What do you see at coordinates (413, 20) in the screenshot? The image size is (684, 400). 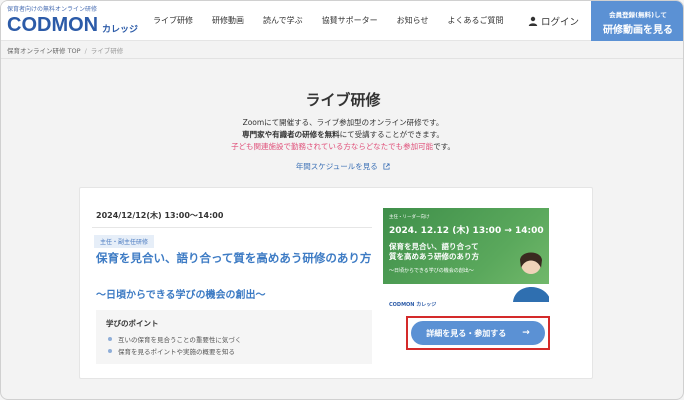 I see `nav-item-news: お知らせ` at bounding box center [413, 20].